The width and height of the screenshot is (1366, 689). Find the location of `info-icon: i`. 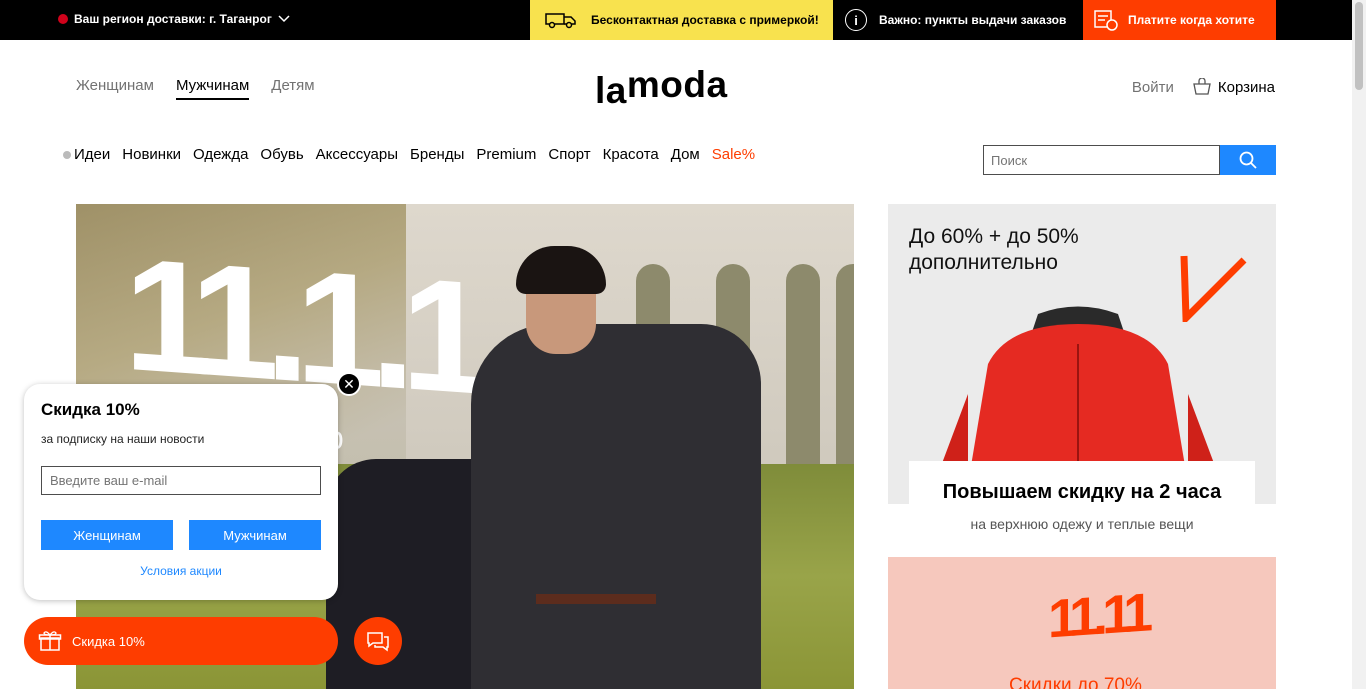

info-icon: i is located at coordinates (856, 20).